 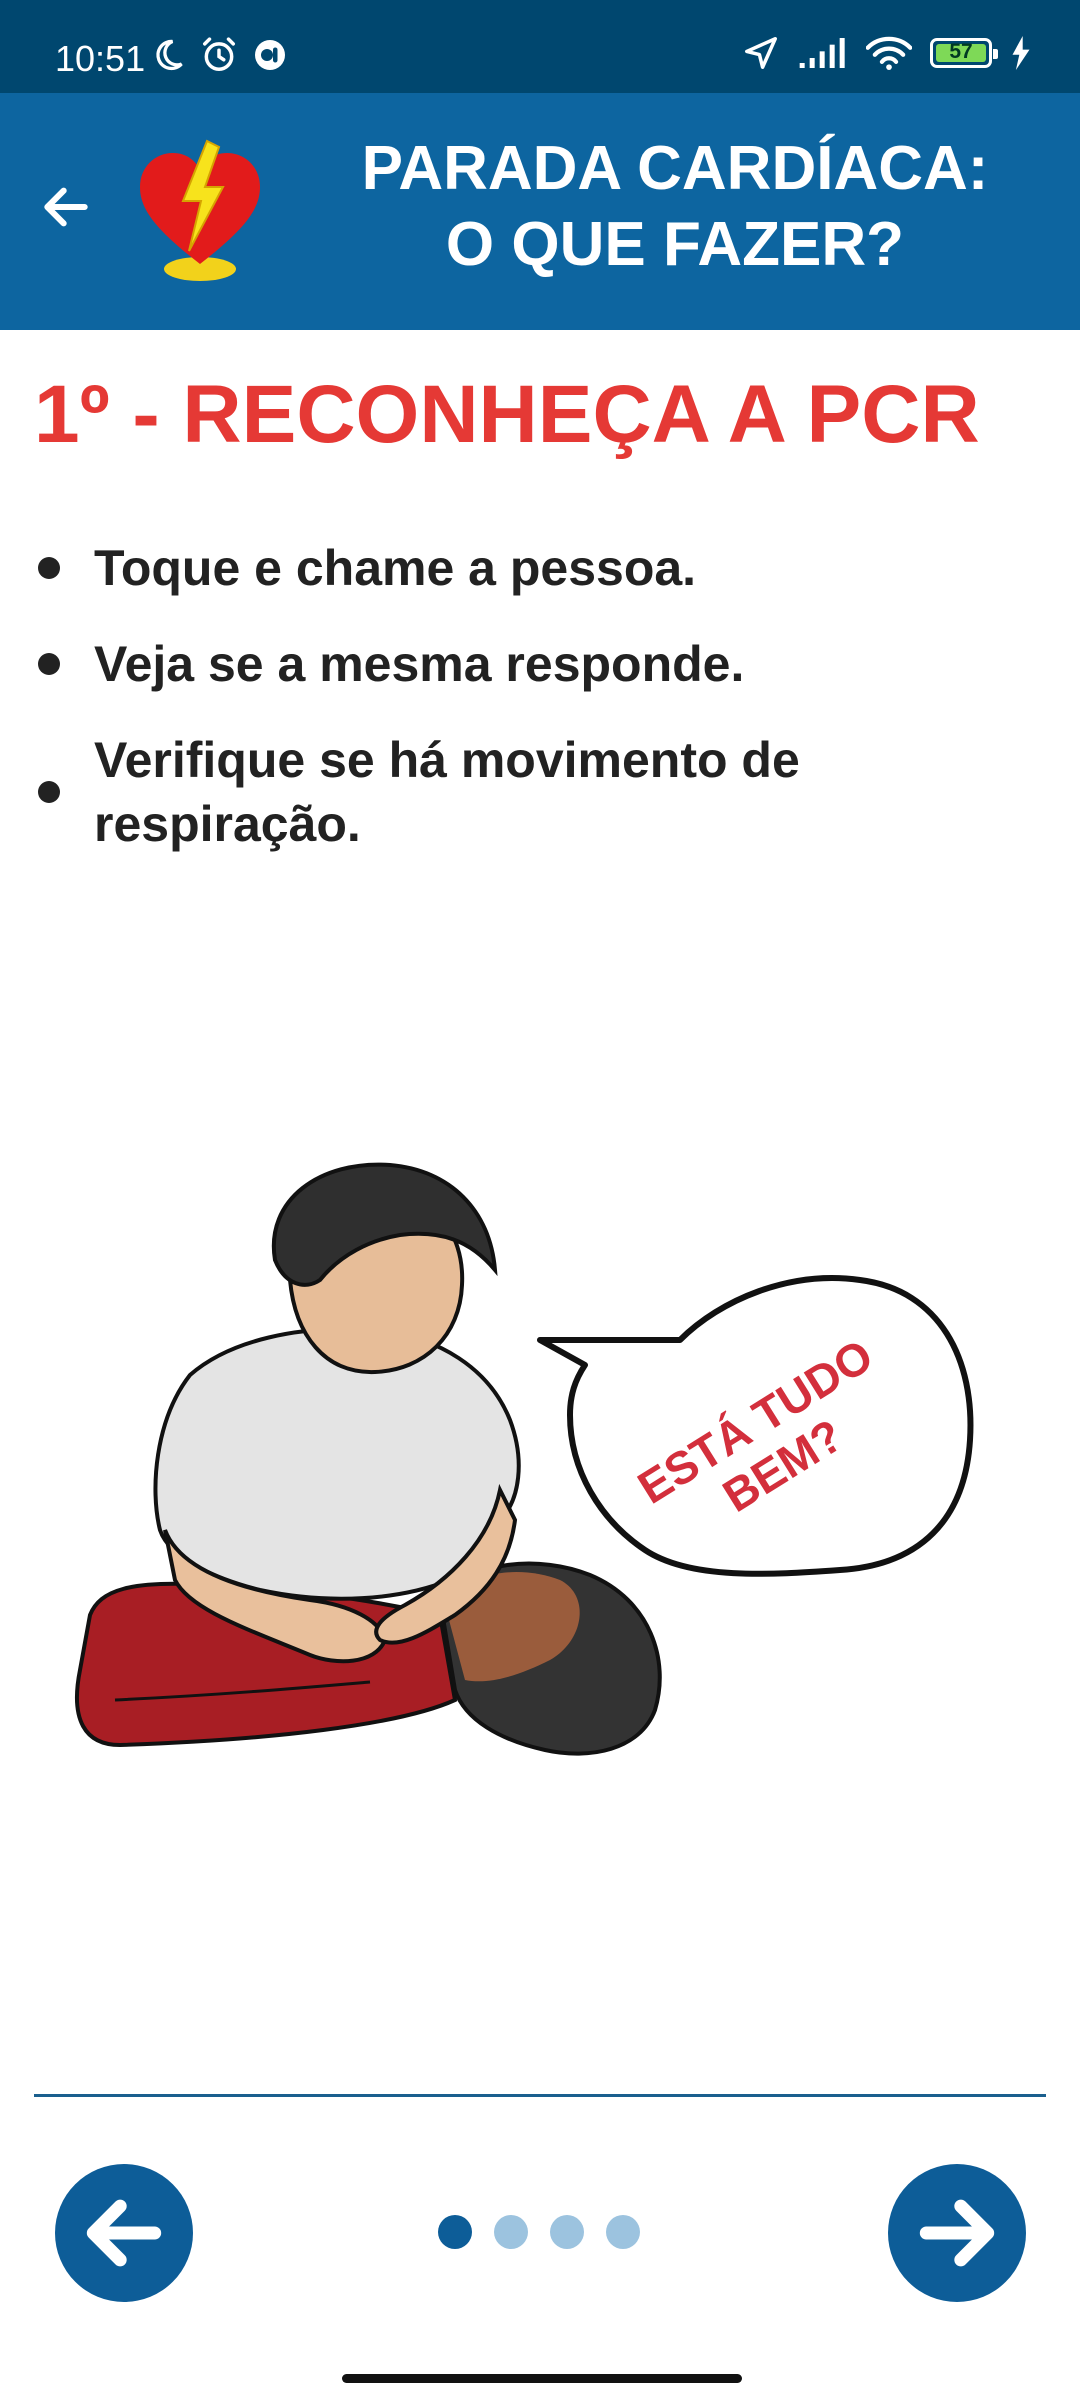 I want to click on status-icons-left, so click(x=219, y=55).